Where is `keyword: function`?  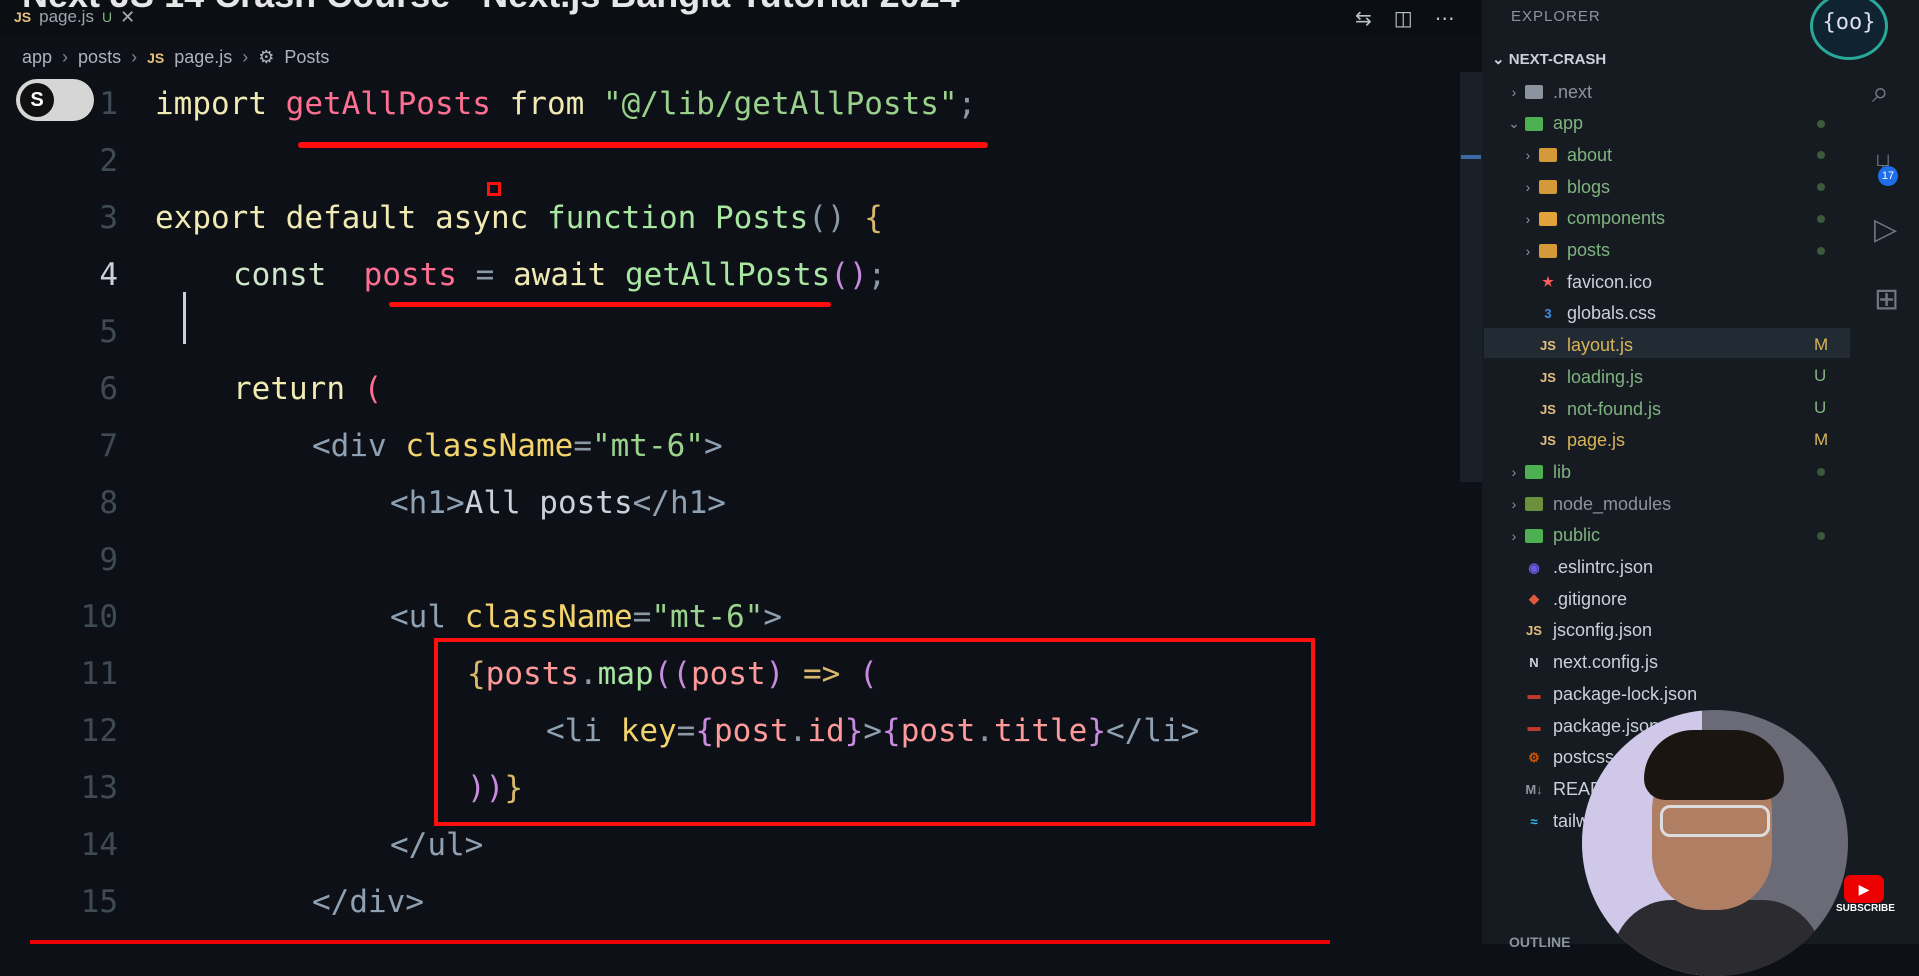
keyword: function is located at coordinates (621, 218).